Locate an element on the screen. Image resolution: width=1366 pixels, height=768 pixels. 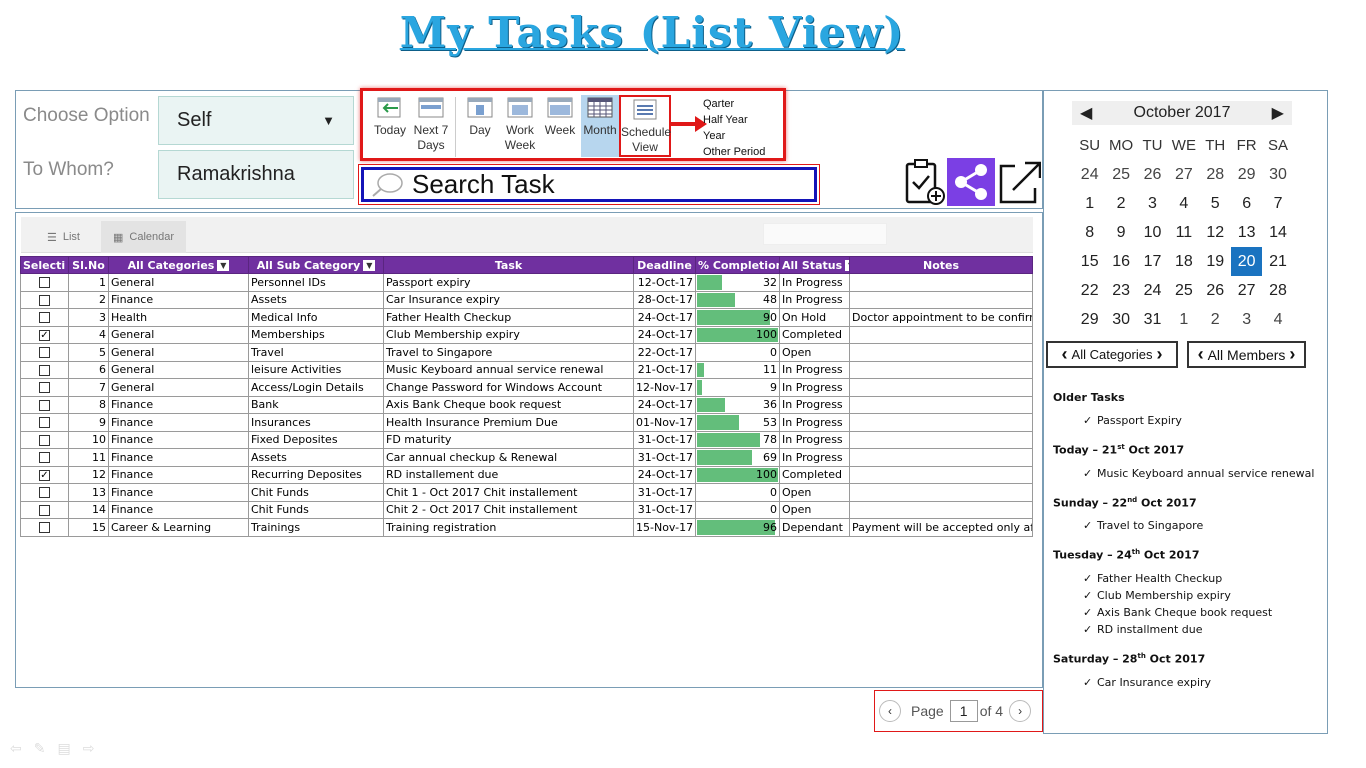
work-week-button: Work Week is located at coordinates (520, 124).